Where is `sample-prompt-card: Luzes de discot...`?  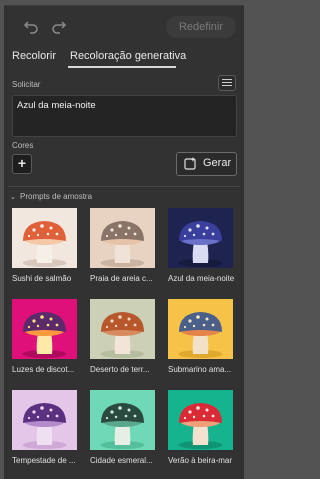 sample-prompt-card: Luzes de discot... is located at coordinates (44, 336).